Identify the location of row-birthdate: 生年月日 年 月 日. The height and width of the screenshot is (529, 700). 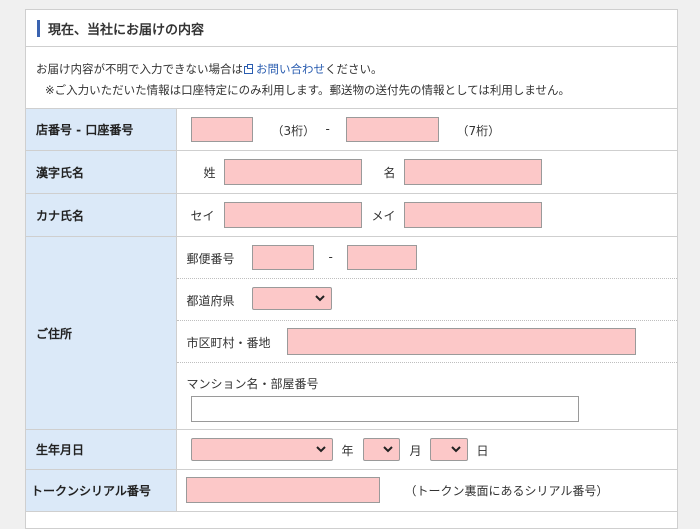
(351, 449).